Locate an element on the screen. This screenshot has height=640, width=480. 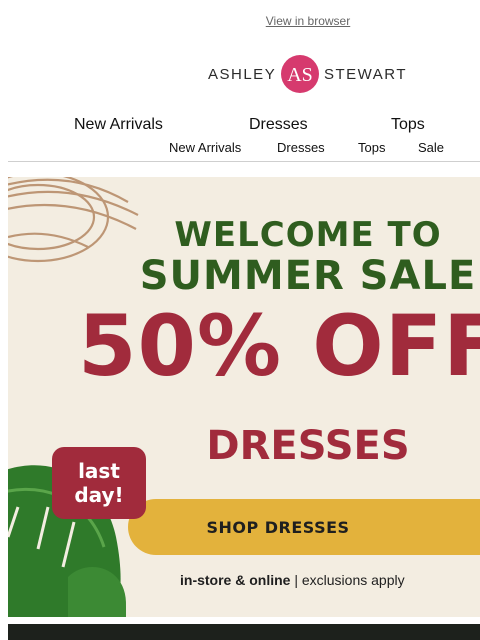
secondary-nav: New Arrivals Dresses Tops Sale is located at coordinates (240, 148).